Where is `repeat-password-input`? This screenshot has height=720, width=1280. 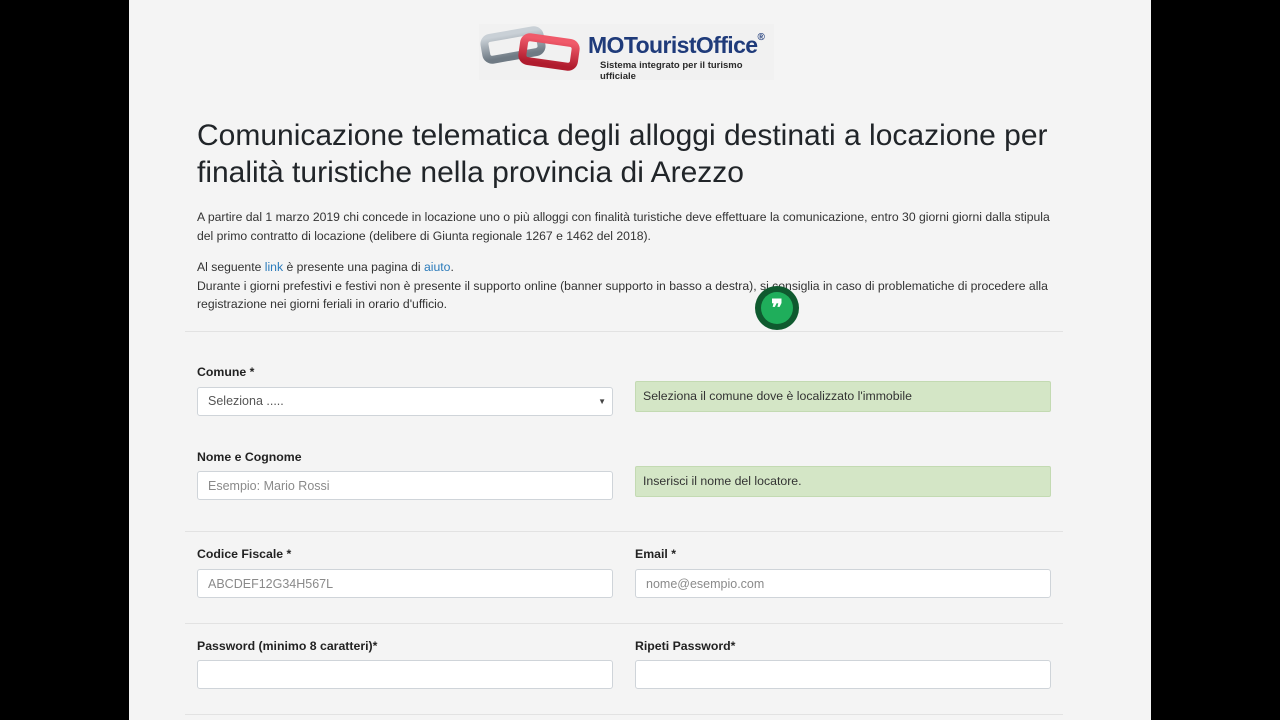 repeat-password-input is located at coordinates (843, 674).